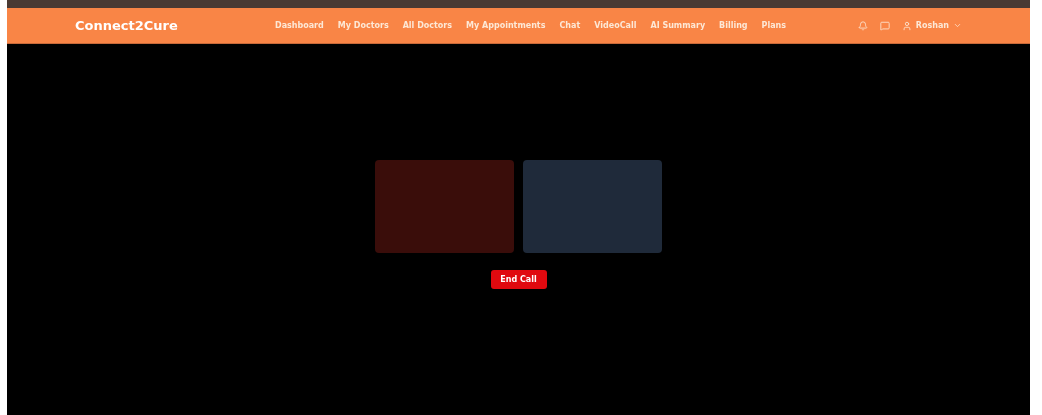 Image resolution: width=1042 pixels, height=415 pixels. I want to click on nav-link: VideoCall, so click(615, 25).